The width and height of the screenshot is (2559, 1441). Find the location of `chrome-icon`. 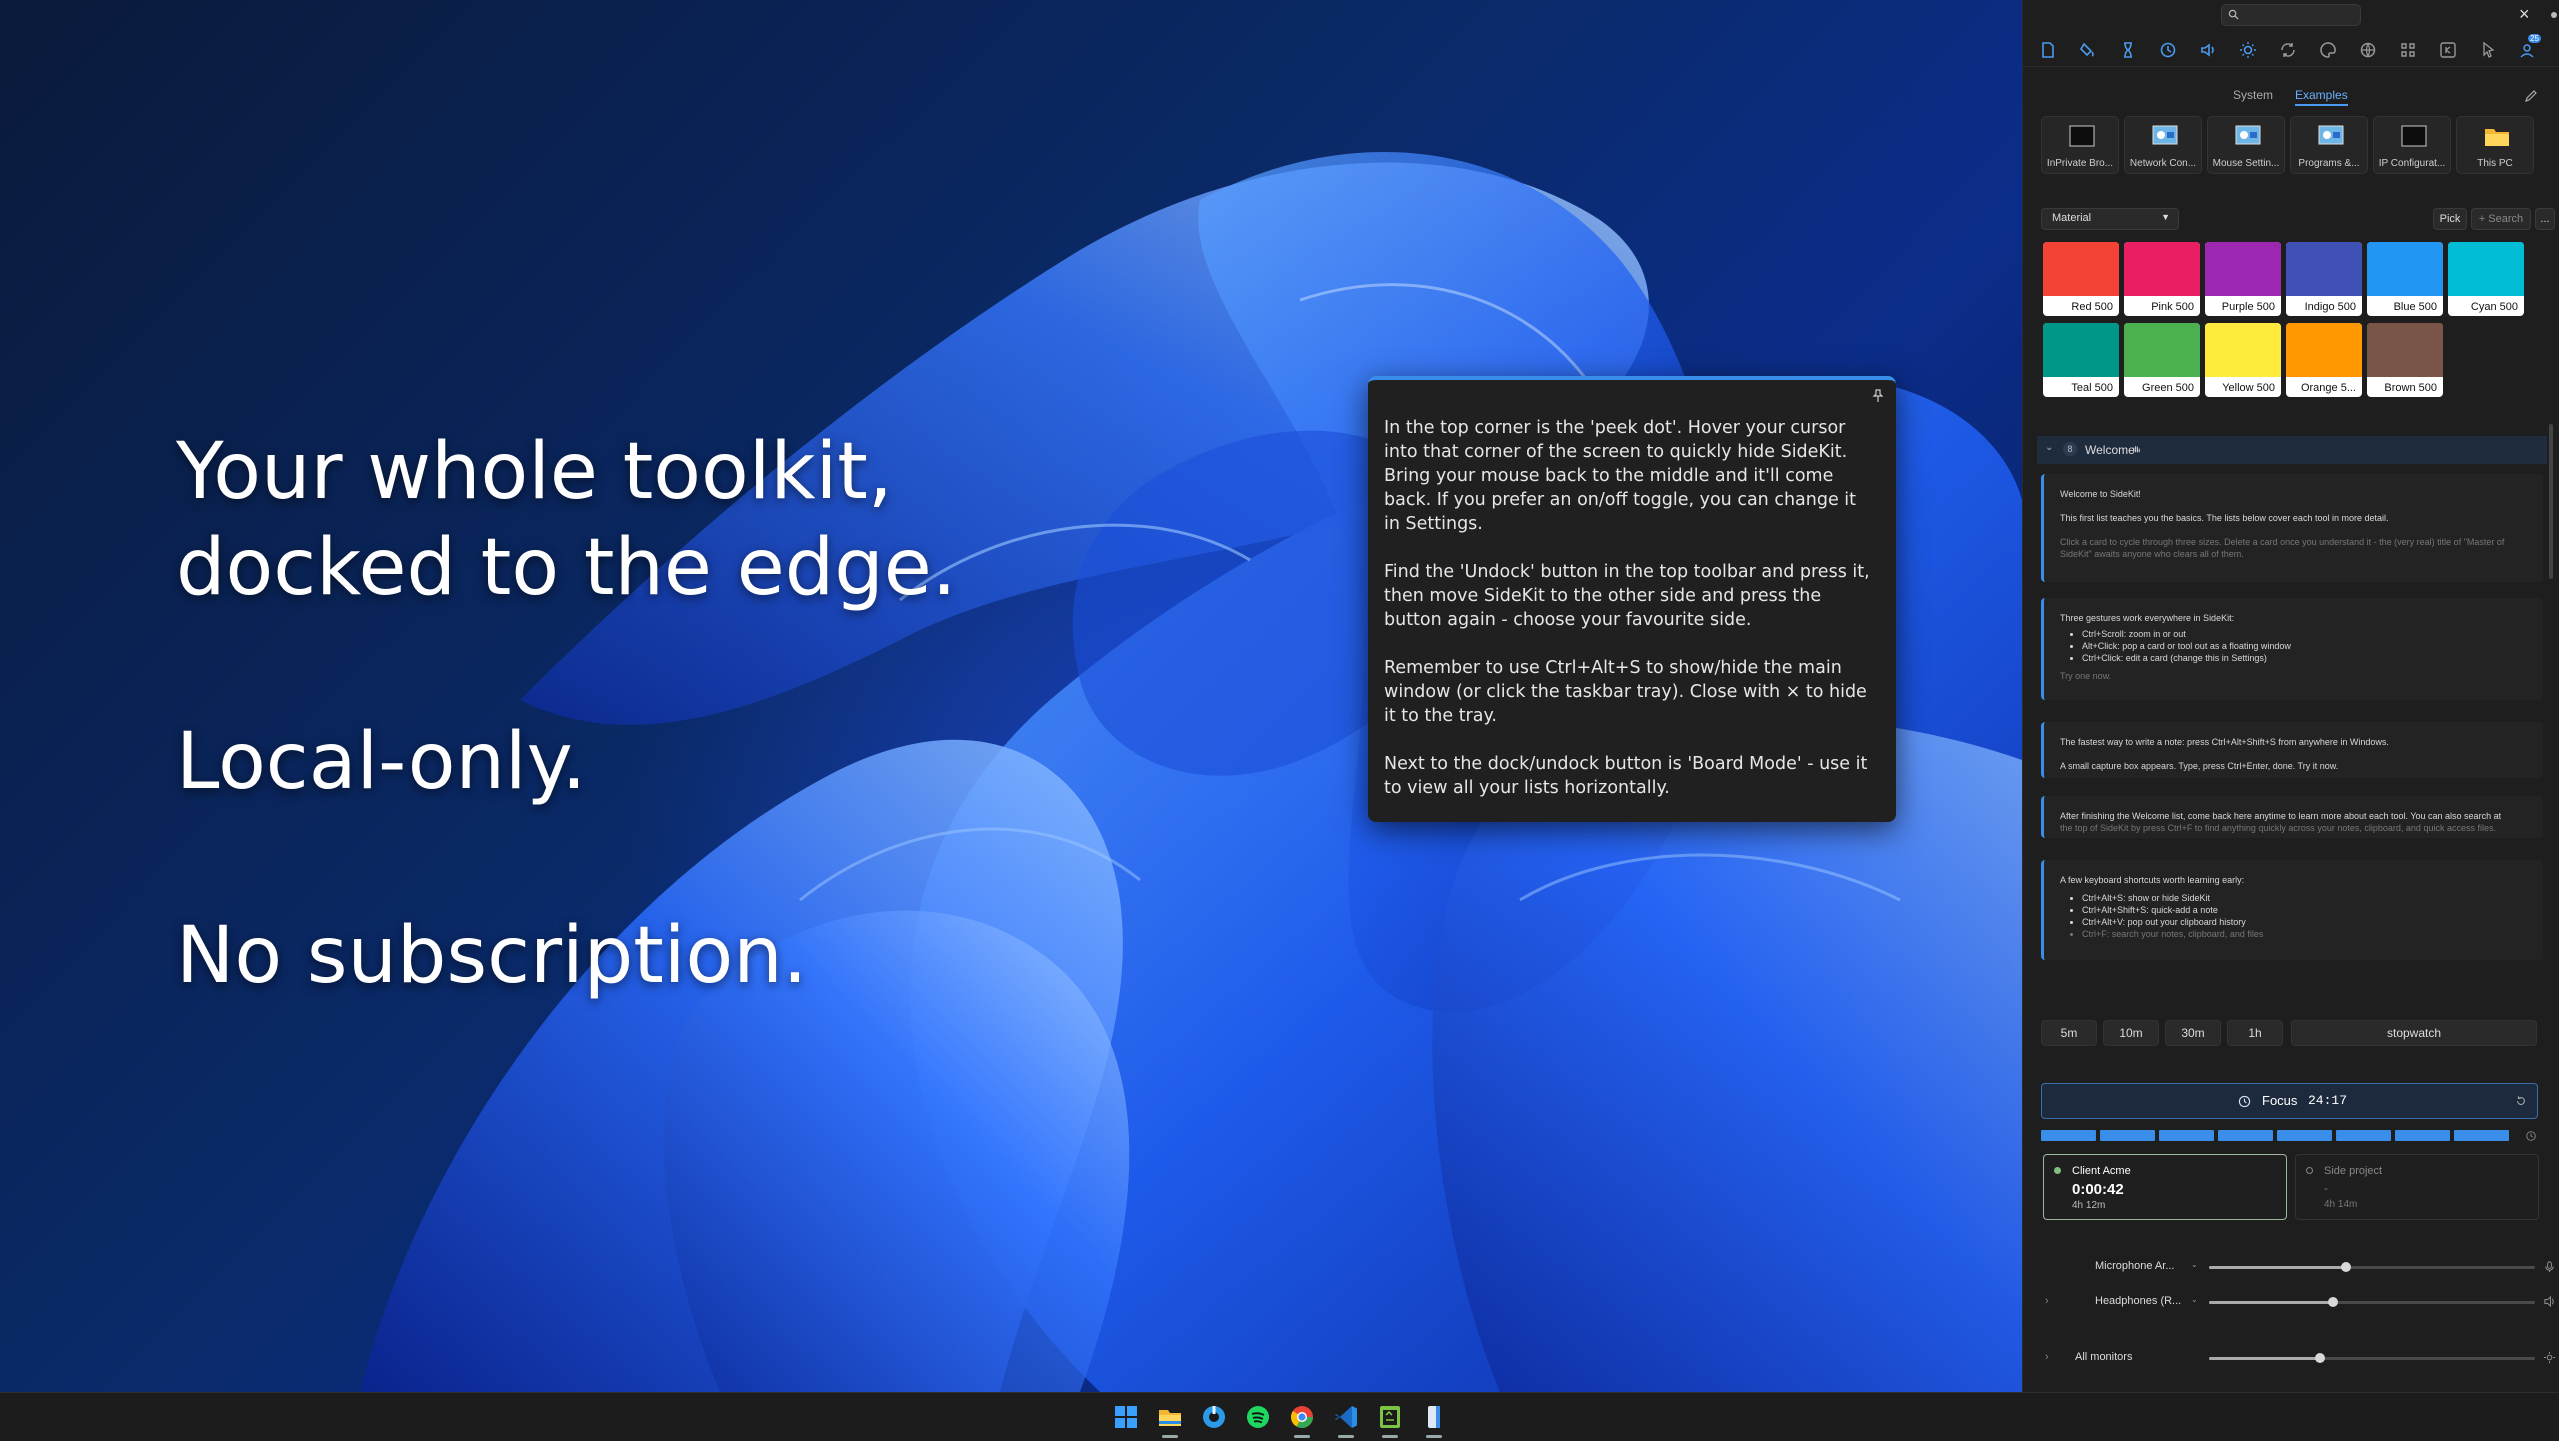

chrome-icon is located at coordinates (1302, 1417).